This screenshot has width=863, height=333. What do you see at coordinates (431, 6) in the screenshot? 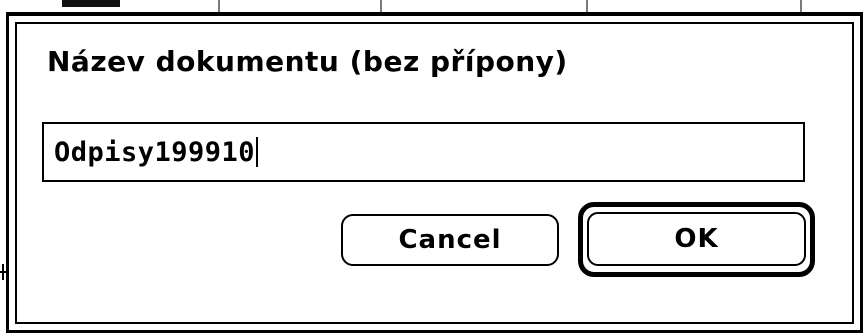
I see `background-window-strip` at bounding box center [431, 6].